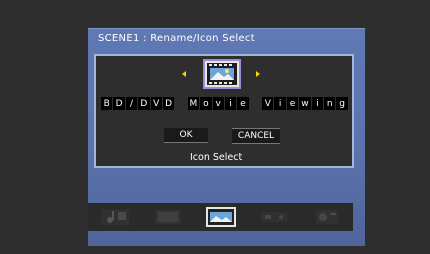  Describe the element at coordinates (131, 103) in the screenshot. I see `name-char-box: /` at that location.